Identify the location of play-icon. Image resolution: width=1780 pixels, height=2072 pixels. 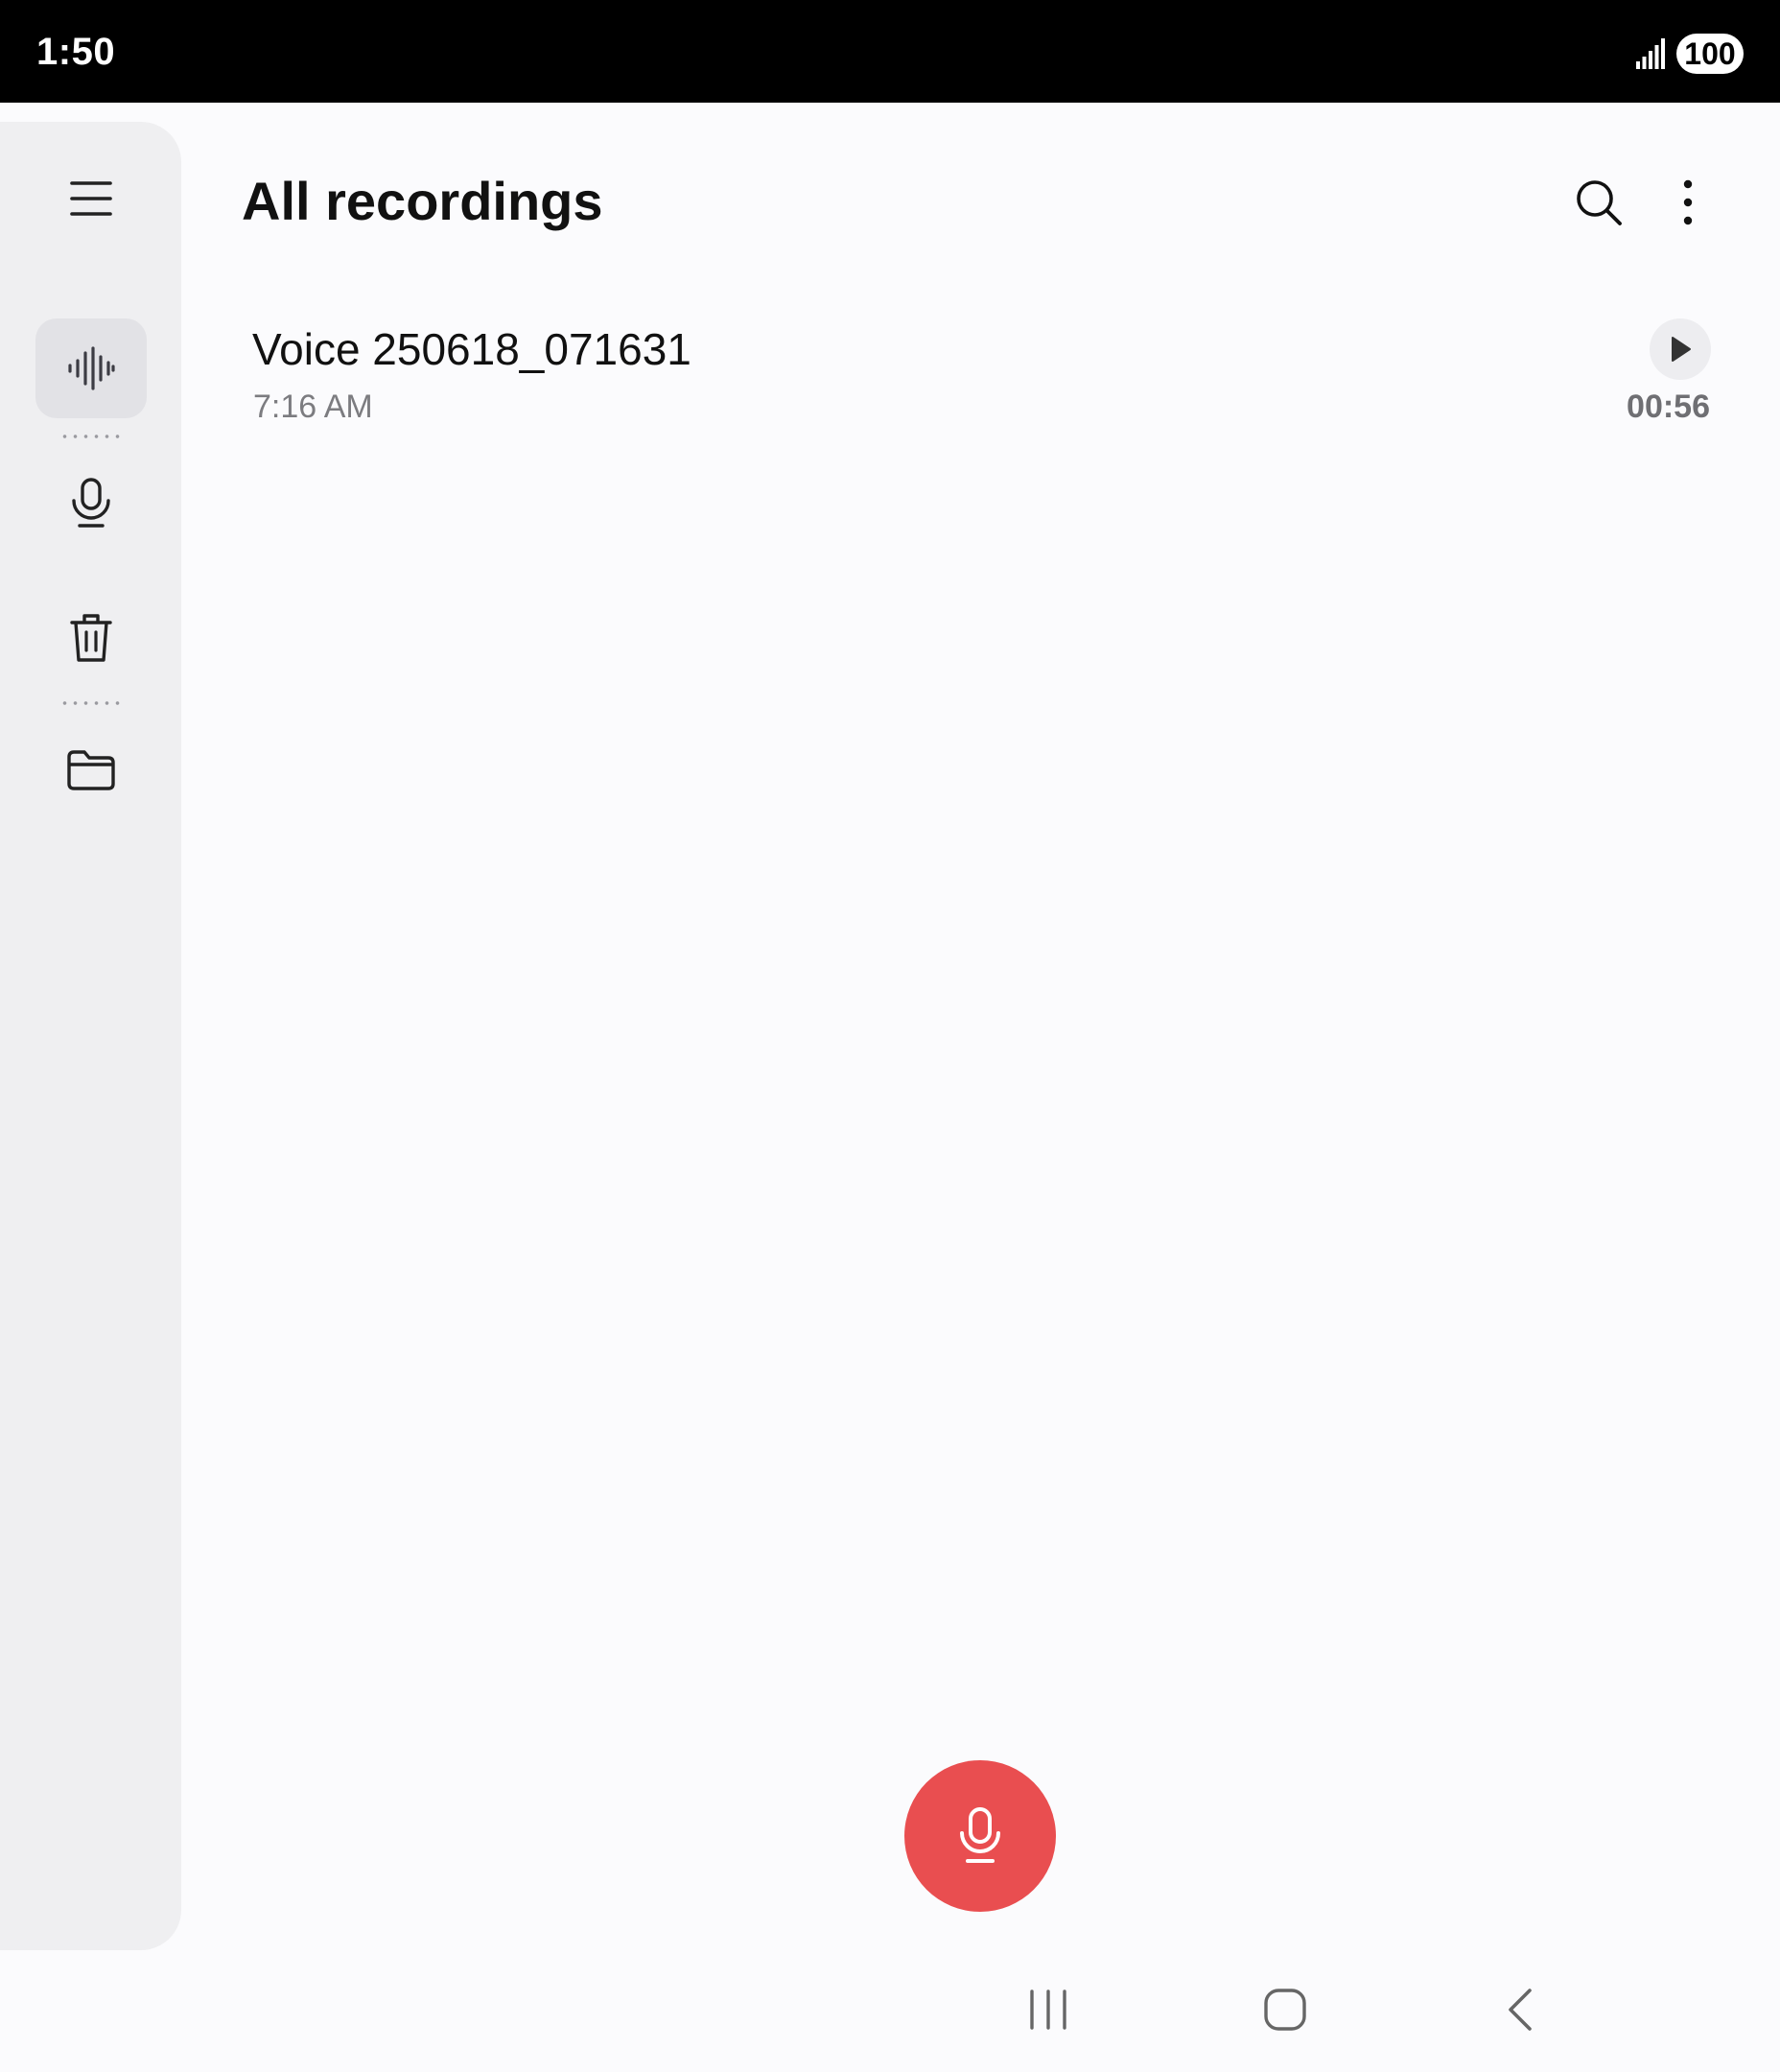
(1681, 349).